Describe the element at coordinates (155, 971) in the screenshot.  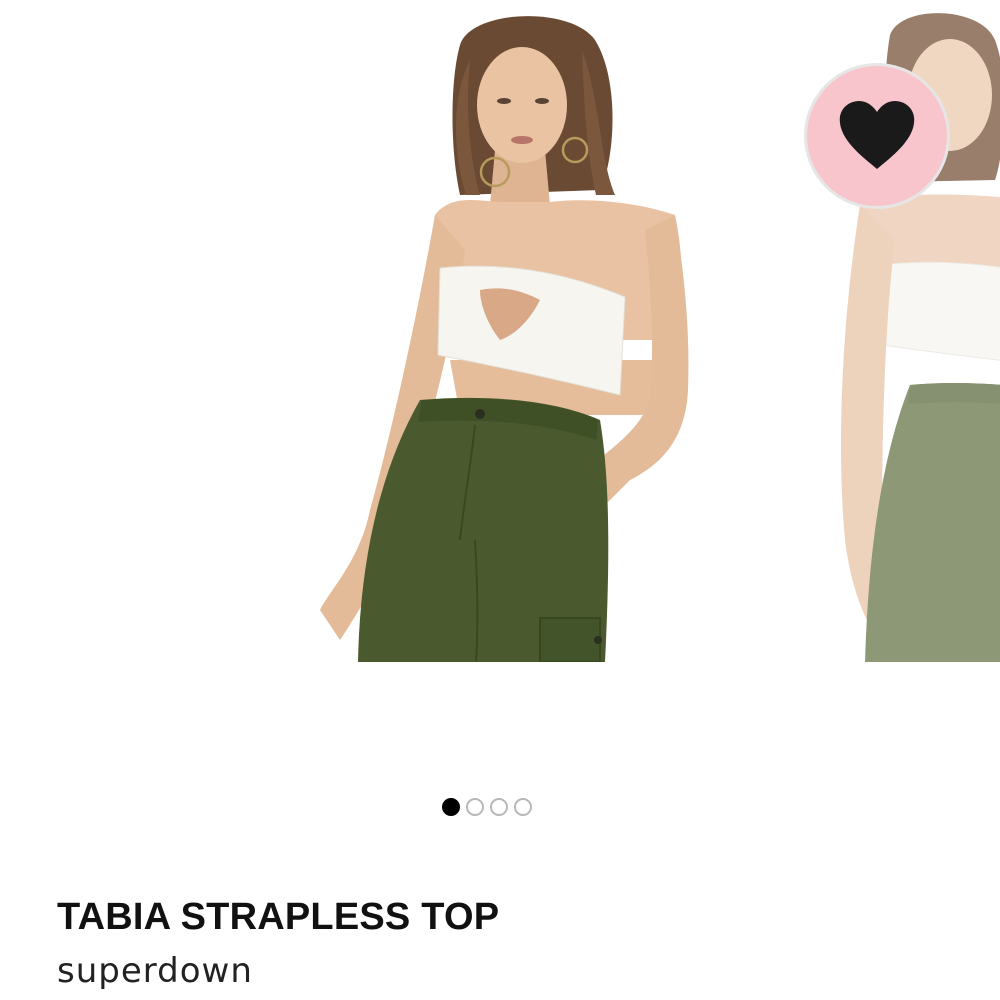
I see `brand-link: superdown` at that location.